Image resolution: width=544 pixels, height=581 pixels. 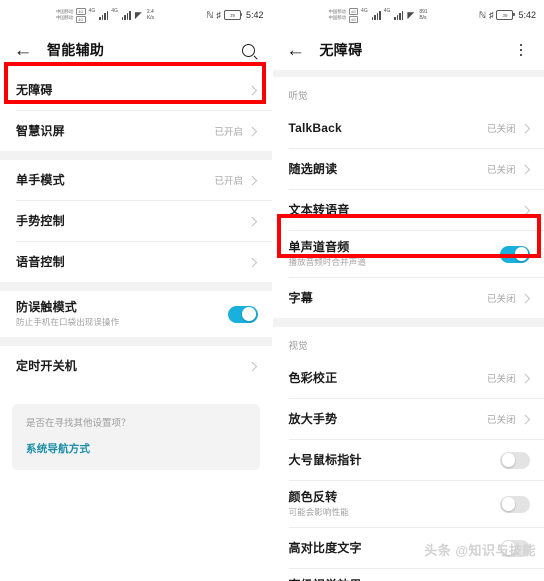 I want to click on network-speed-right: 891 B/s, so click(x=423, y=15).